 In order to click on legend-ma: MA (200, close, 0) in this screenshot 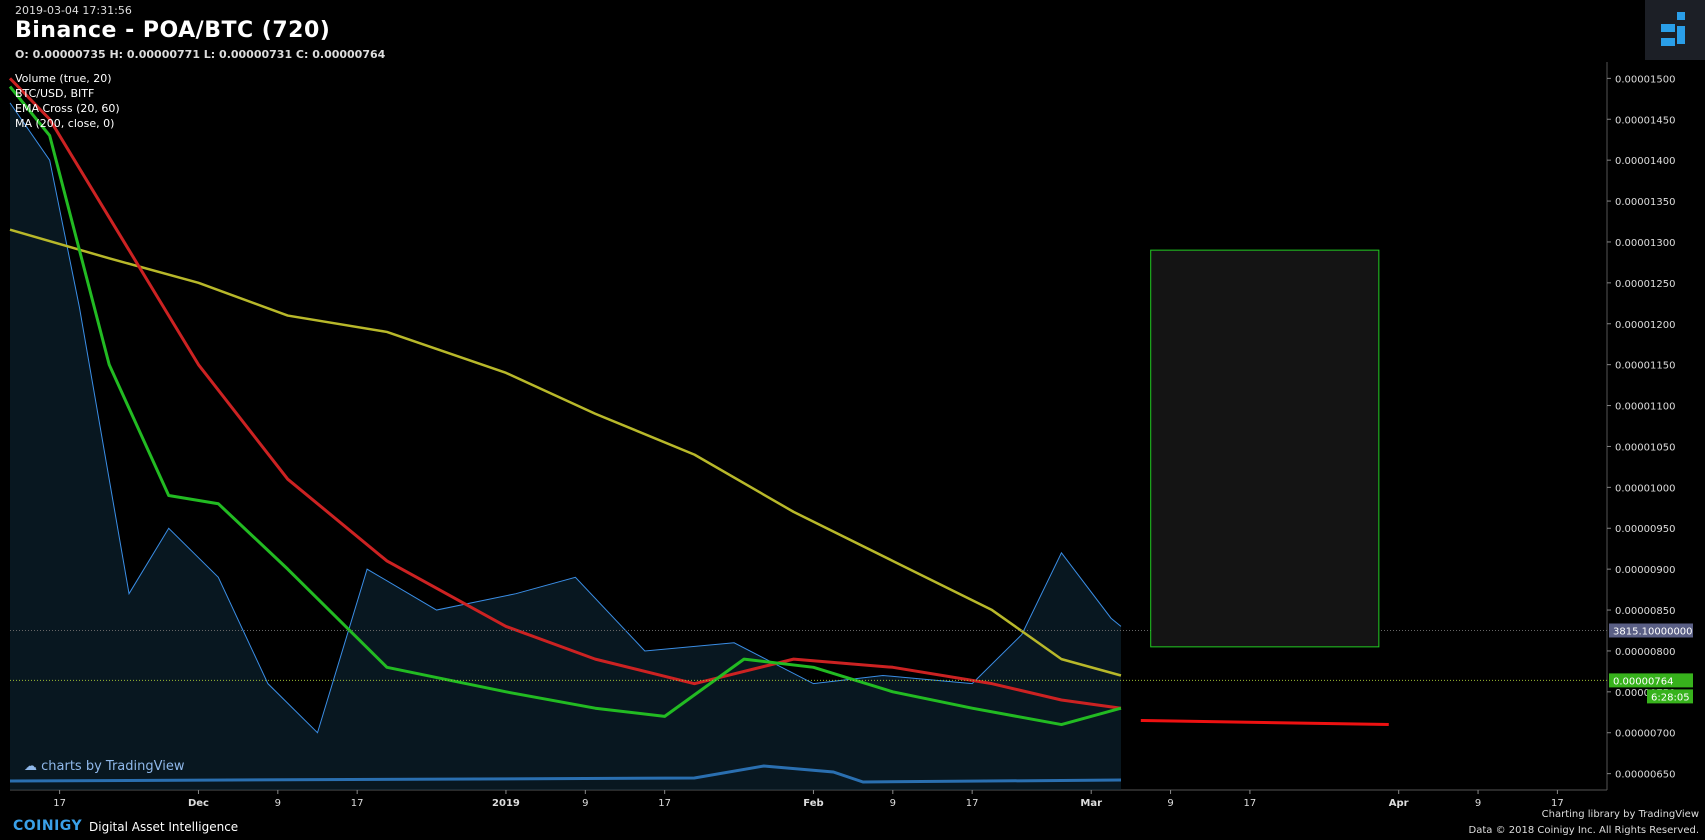, I will do `click(67, 123)`.